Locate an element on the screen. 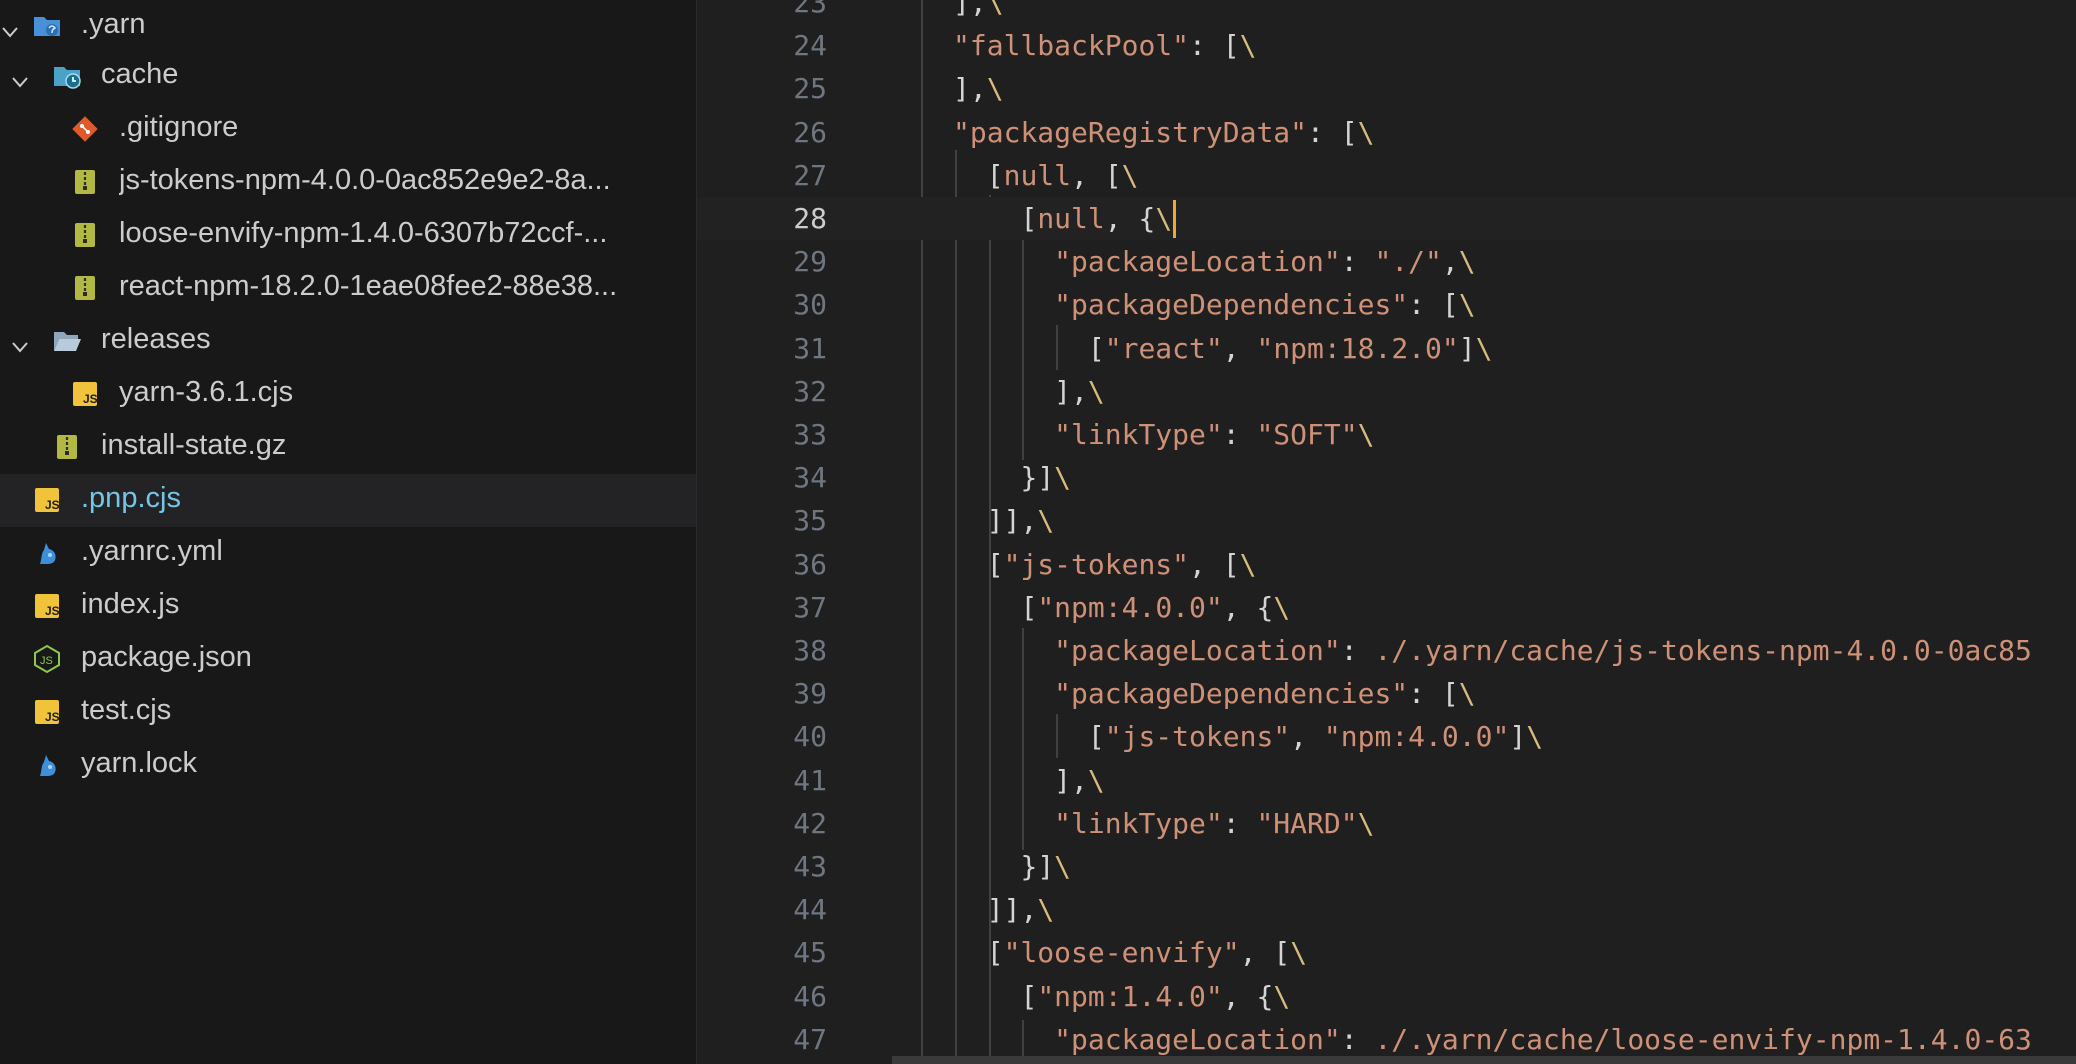 Image resolution: width=2076 pixels, height=1064 pixels. explorer-item: releases is located at coordinates (348, 341).